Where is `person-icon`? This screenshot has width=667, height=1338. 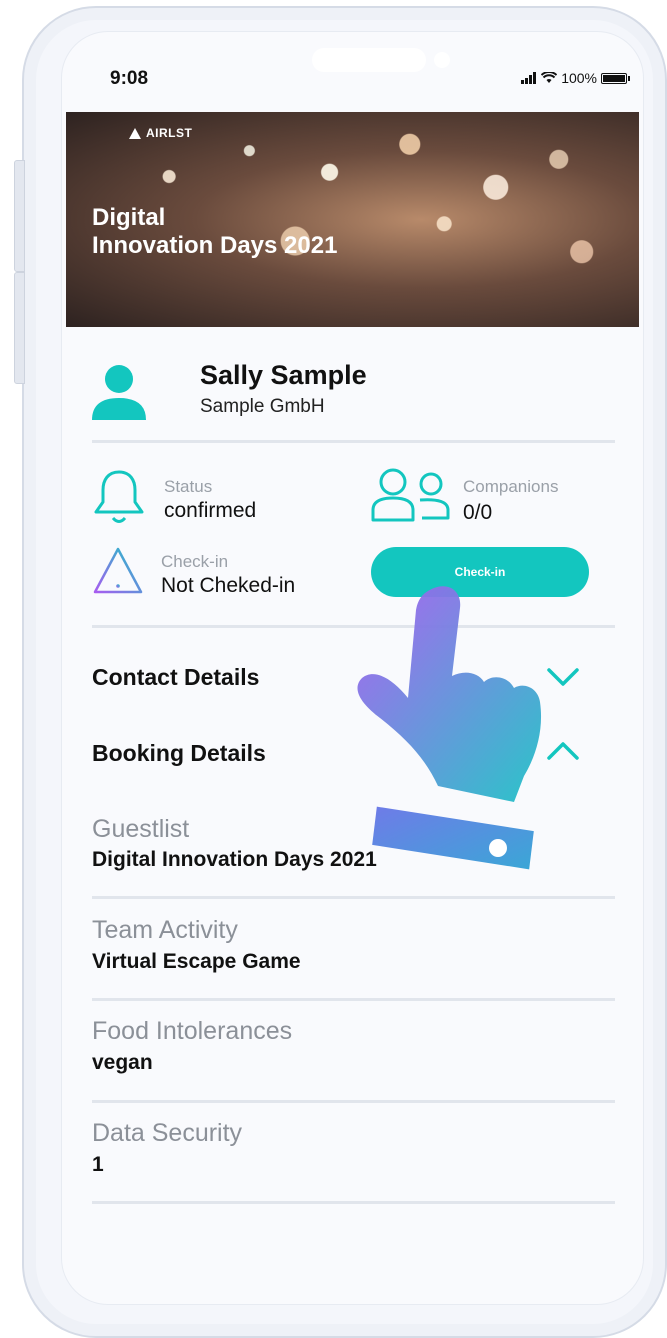
person-icon is located at coordinates (119, 392).